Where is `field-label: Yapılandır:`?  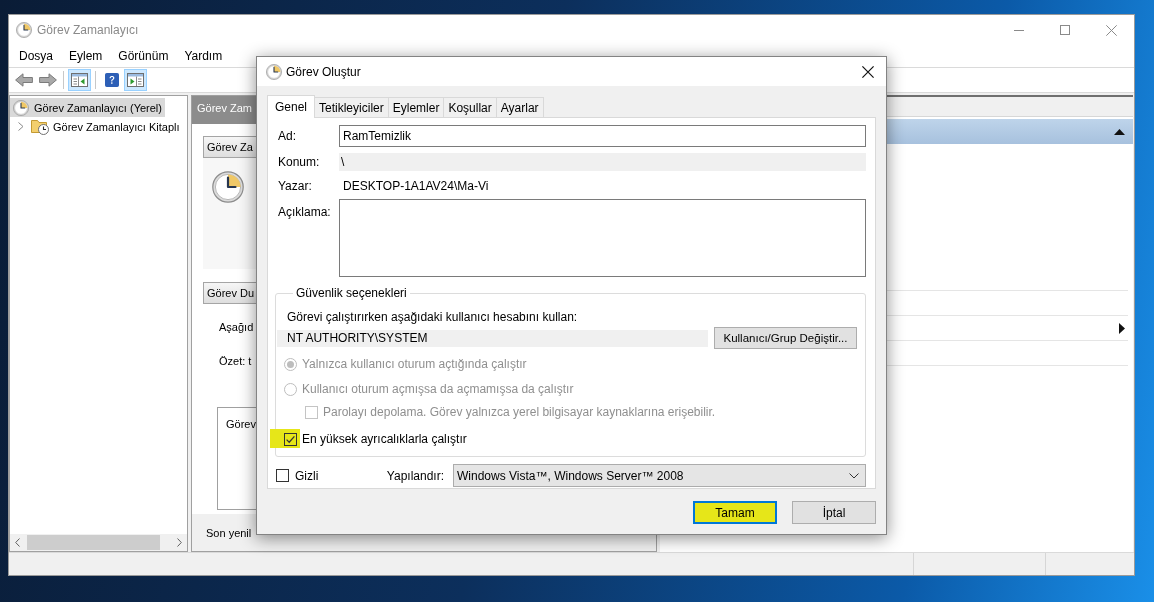
field-label: Yapılandır: is located at coordinates (415, 475).